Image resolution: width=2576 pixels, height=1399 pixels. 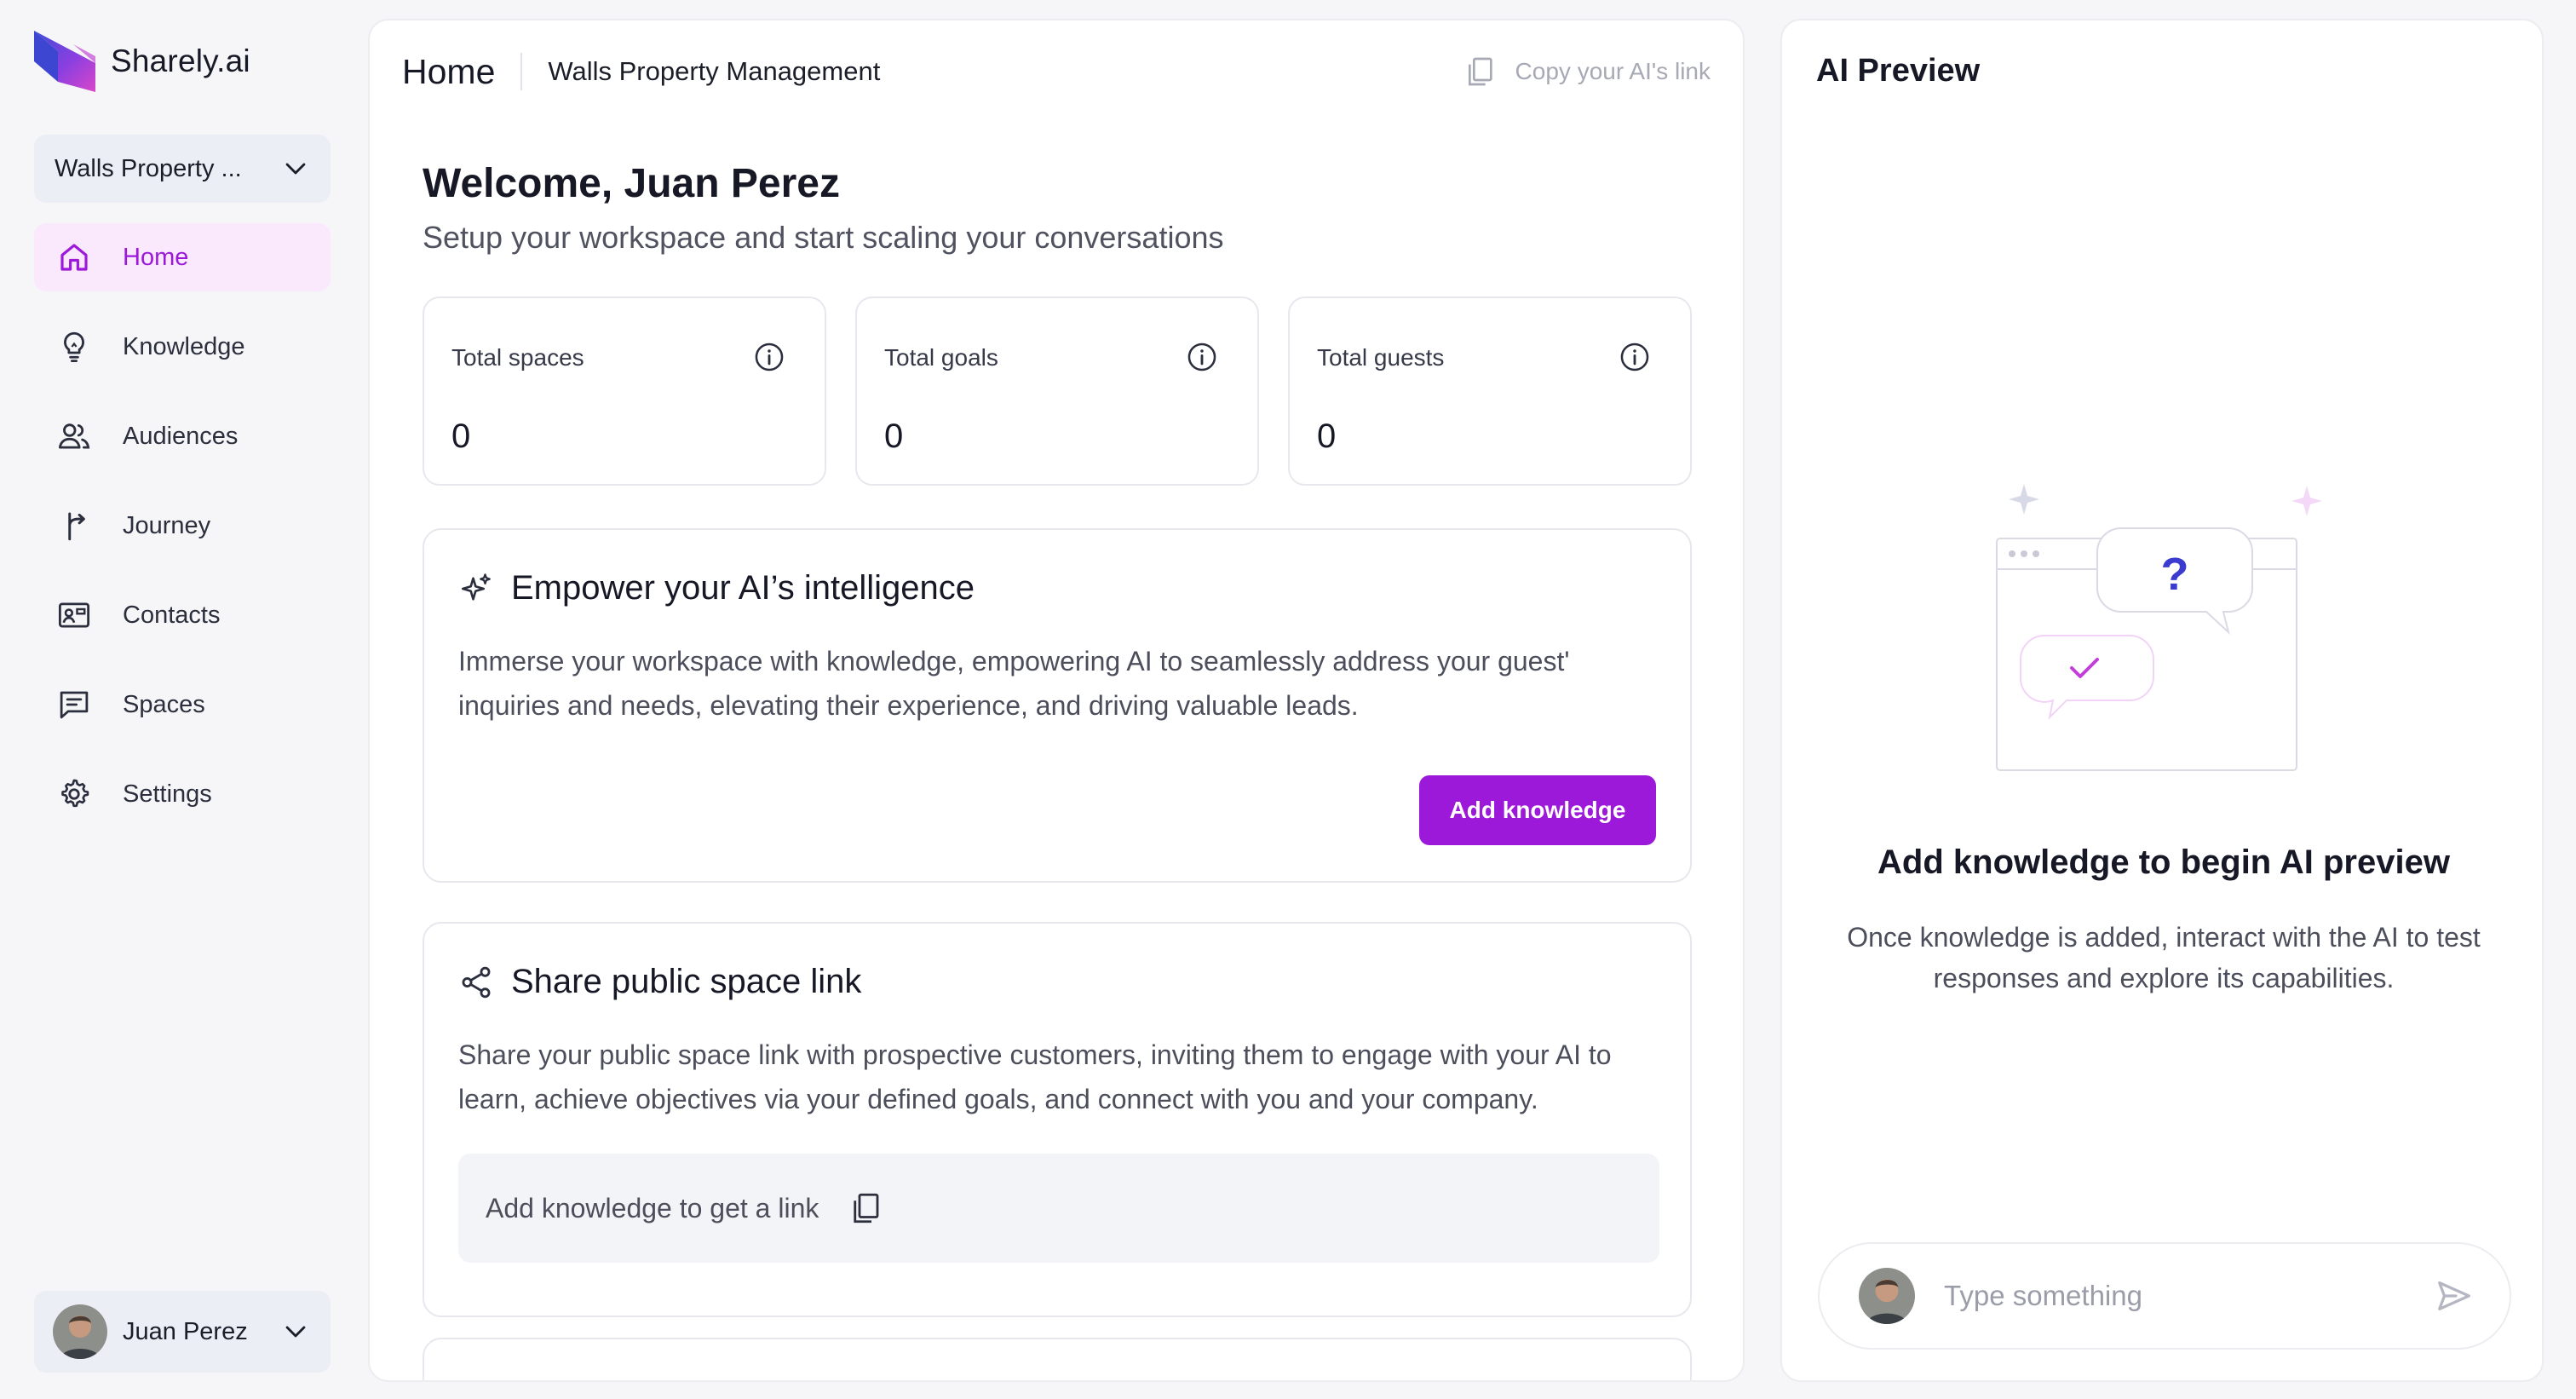 I want to click on knowledge-card-title: Empower your AI’s intelligence, so click(x=743, y=588).